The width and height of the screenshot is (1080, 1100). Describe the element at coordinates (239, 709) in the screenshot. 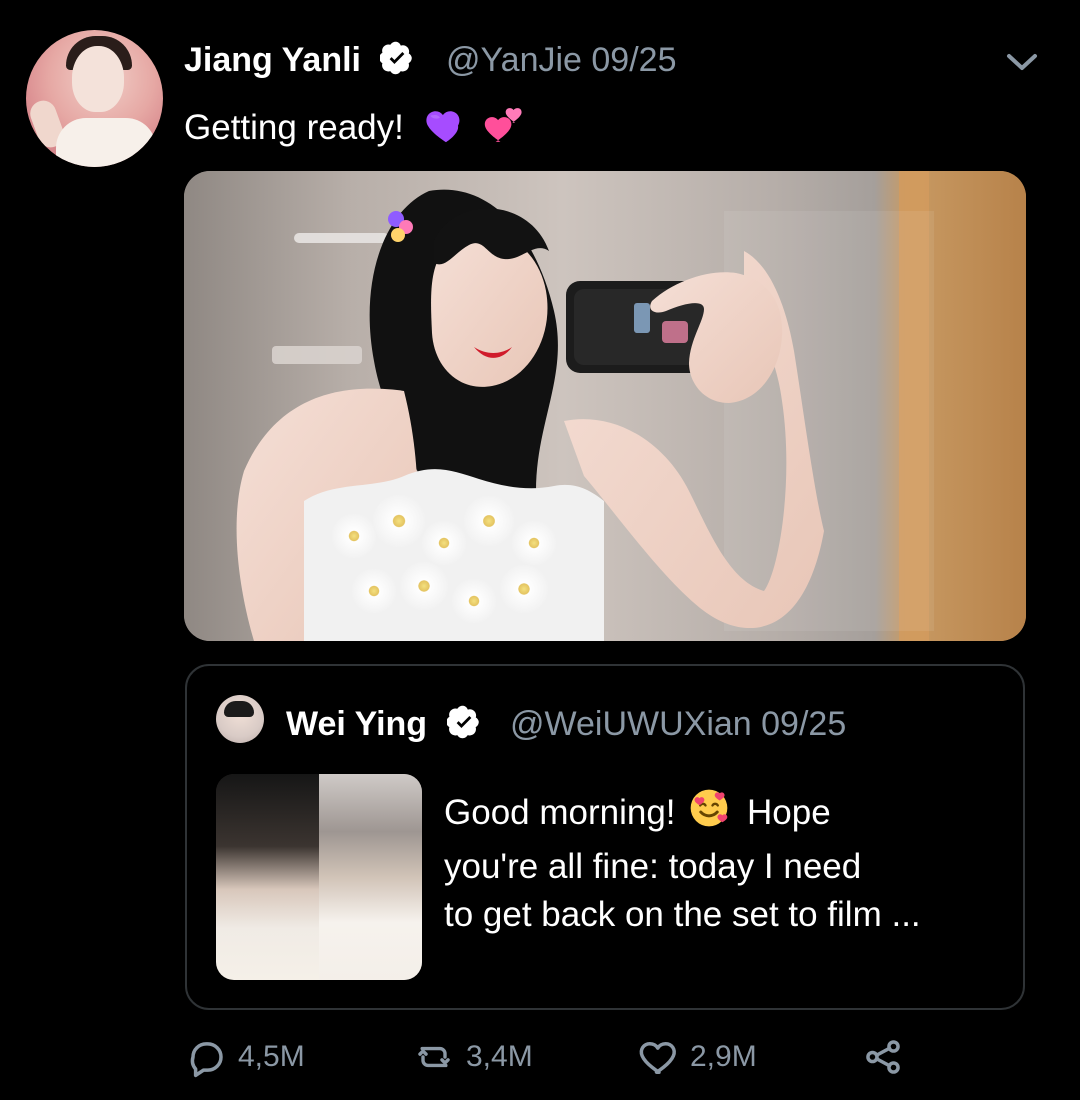

I see `quoted-avatar-hair` at that location.